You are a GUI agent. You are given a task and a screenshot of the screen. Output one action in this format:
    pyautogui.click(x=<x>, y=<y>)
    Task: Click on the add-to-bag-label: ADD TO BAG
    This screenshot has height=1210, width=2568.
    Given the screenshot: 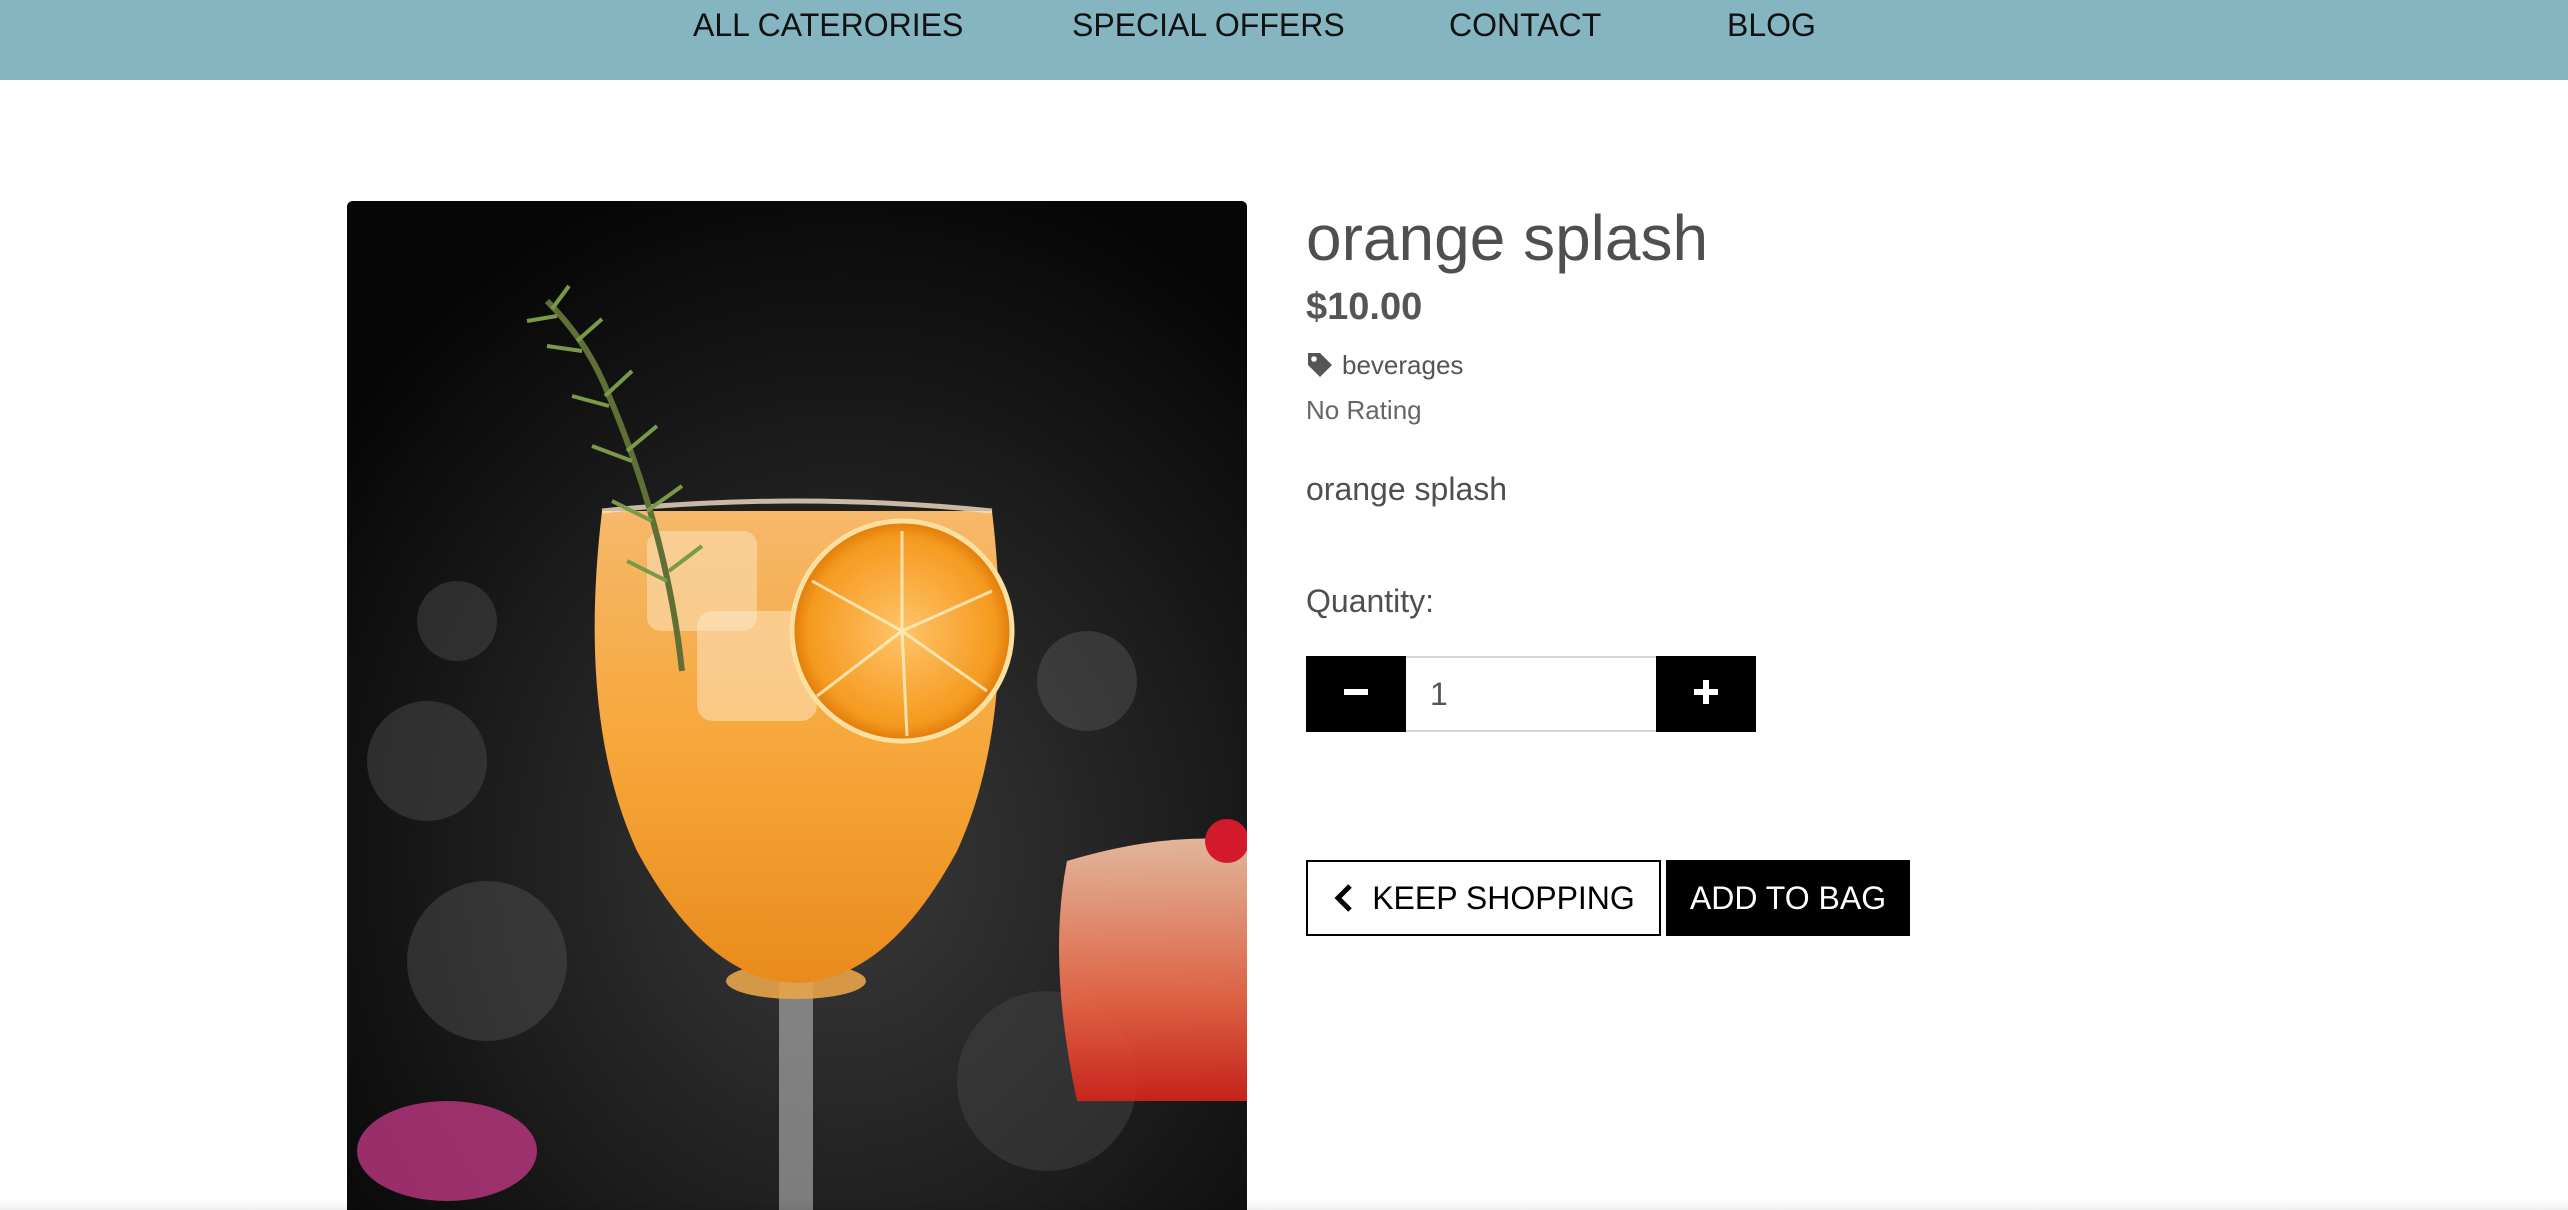 What is the action you would take?
    pyautogui.click(x=1788, y=897)
    